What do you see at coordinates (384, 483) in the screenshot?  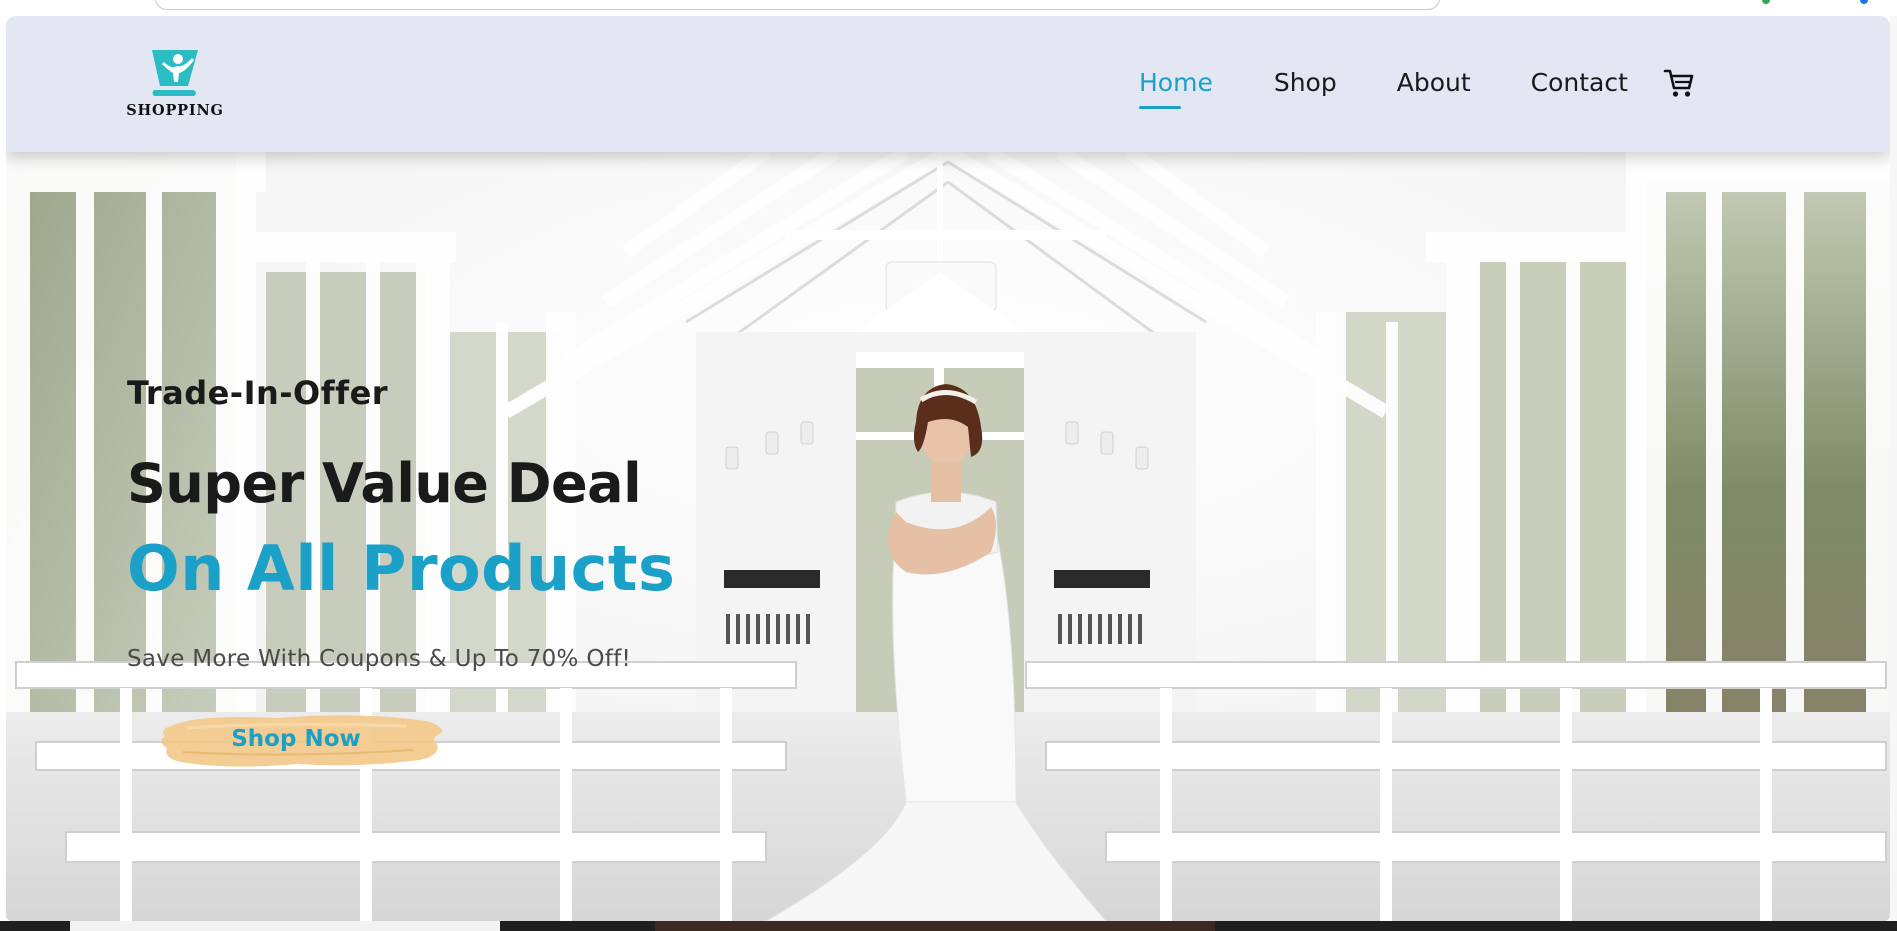 I see `headline-primary: Super Value Deal` at bounding box center [384, 483].